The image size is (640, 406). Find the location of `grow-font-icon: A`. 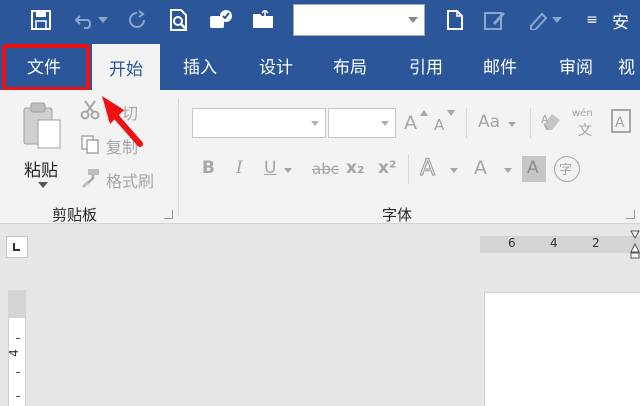

grow-font-icon: A is located at coordinates (410, 123).